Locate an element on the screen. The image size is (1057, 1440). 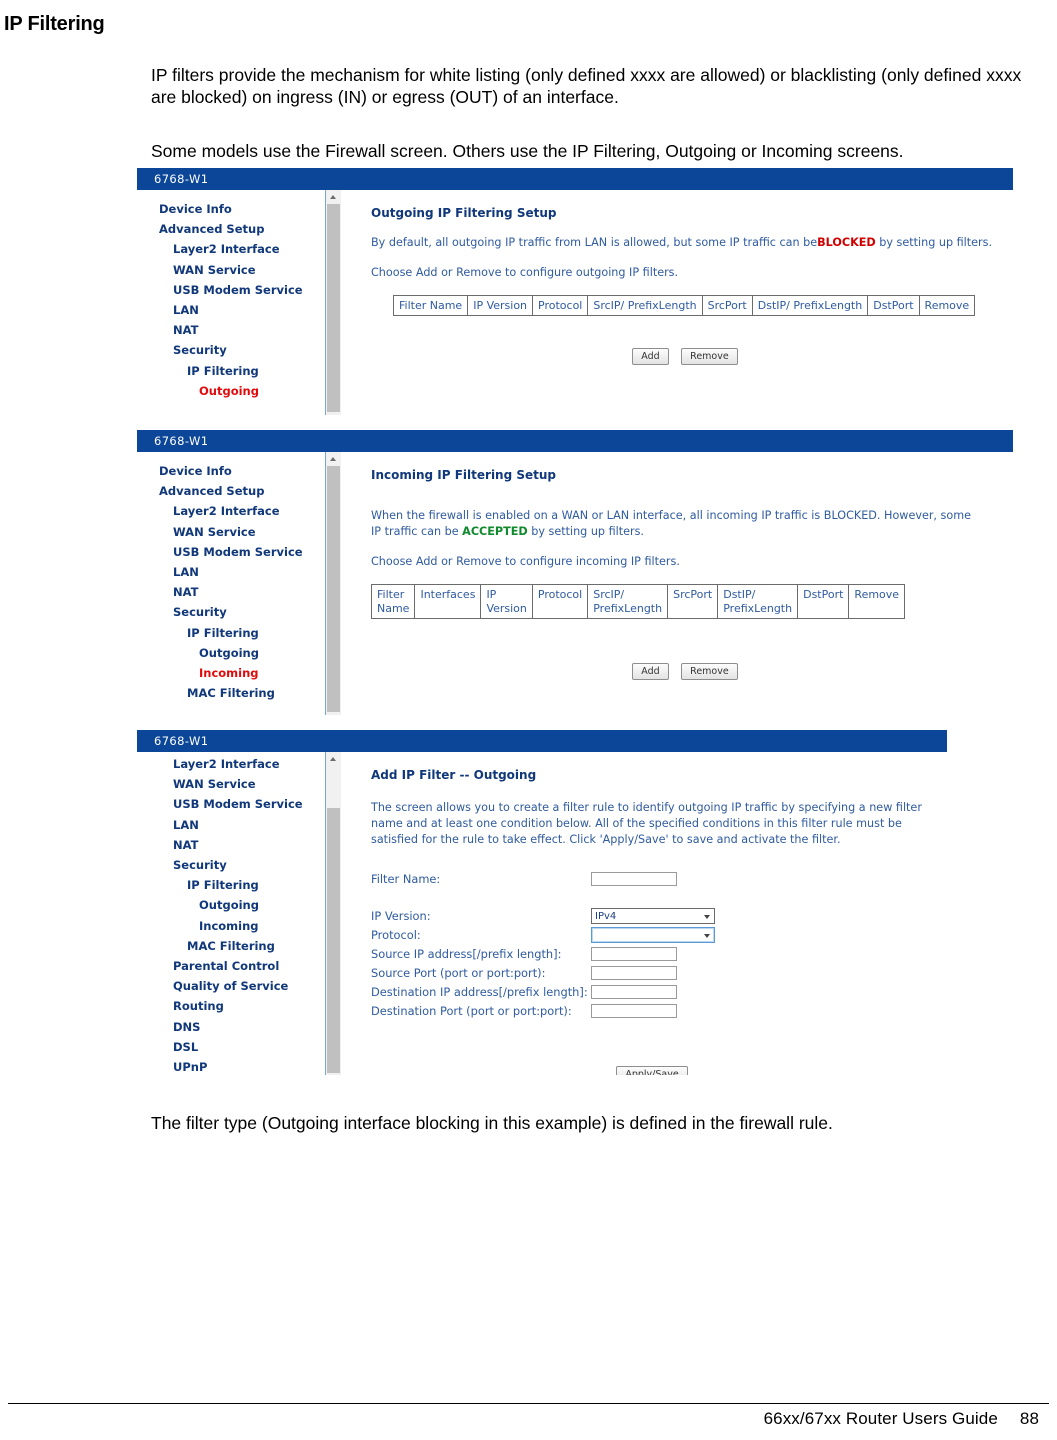
source-ip-input is located at coordinates (634, 953).